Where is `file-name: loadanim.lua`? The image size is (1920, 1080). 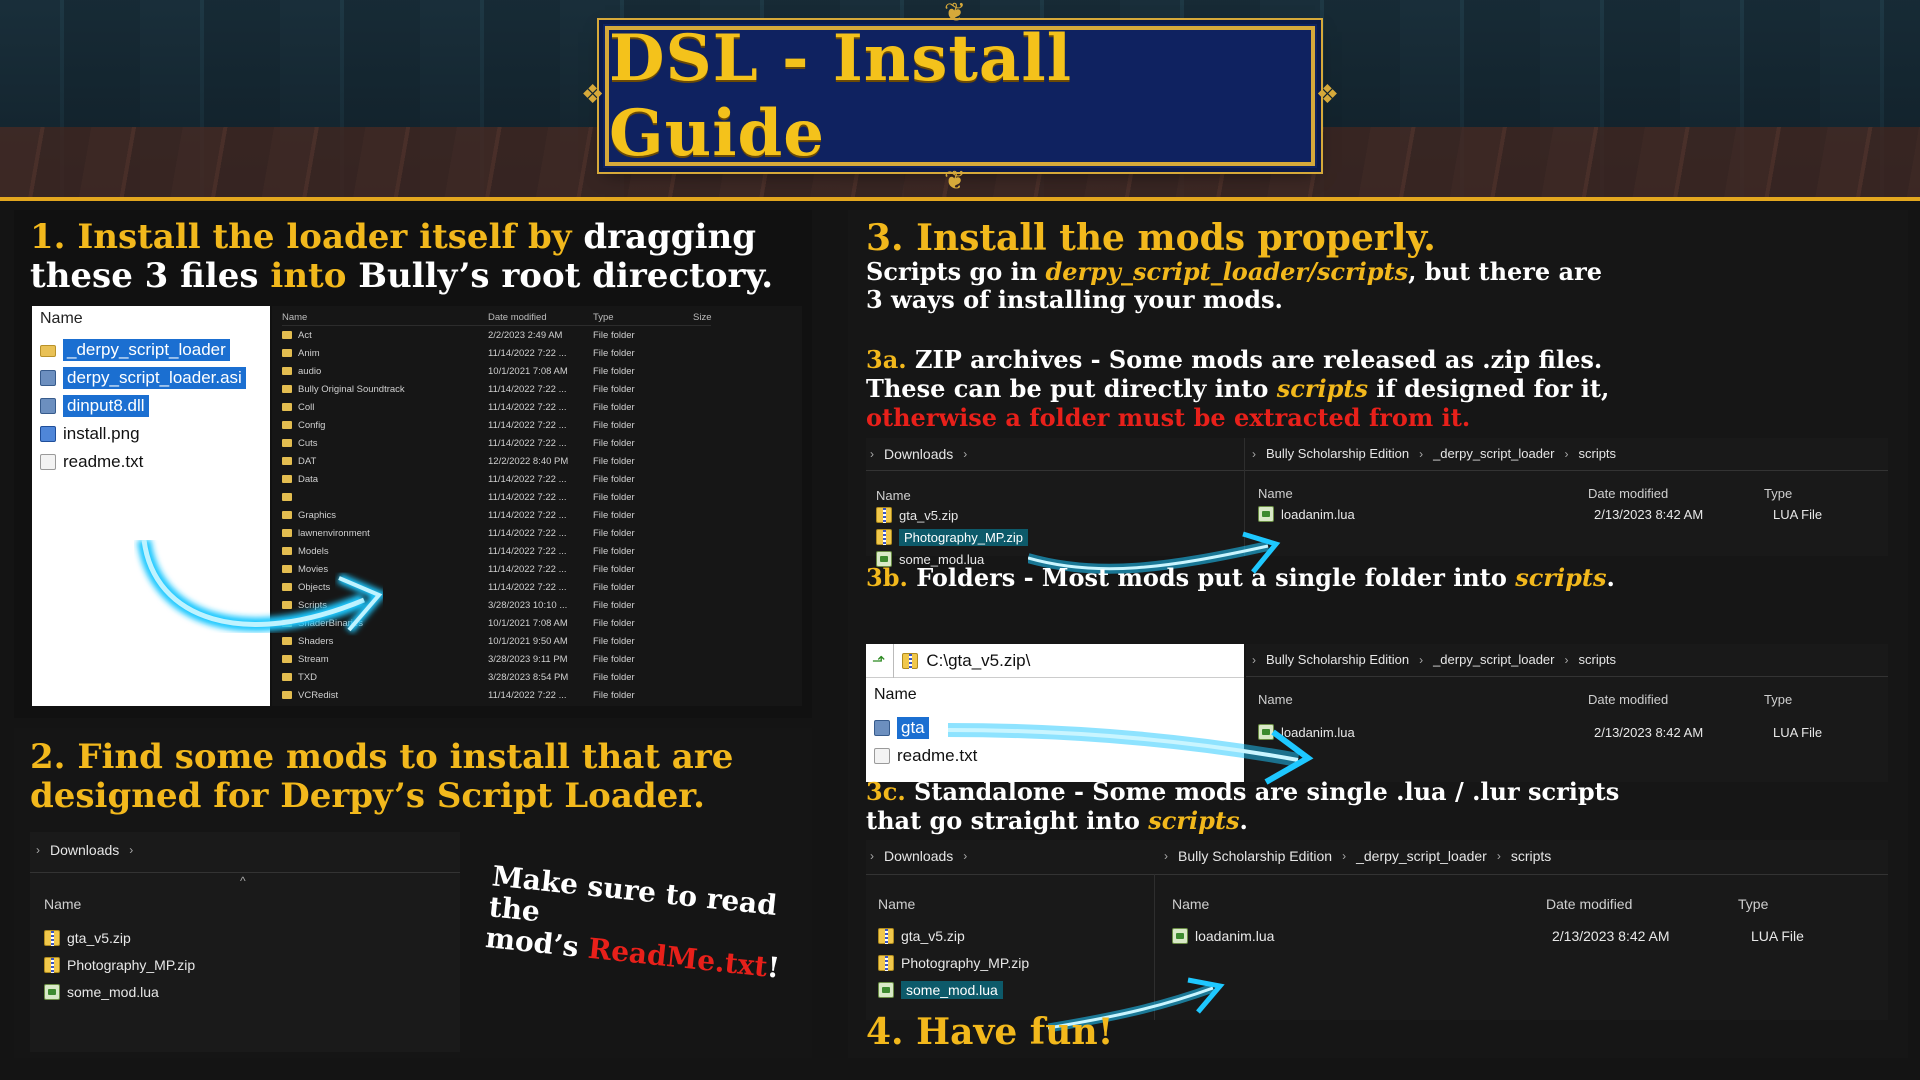 file-name: loadanim.lua is located at coordinates (1235, 936).